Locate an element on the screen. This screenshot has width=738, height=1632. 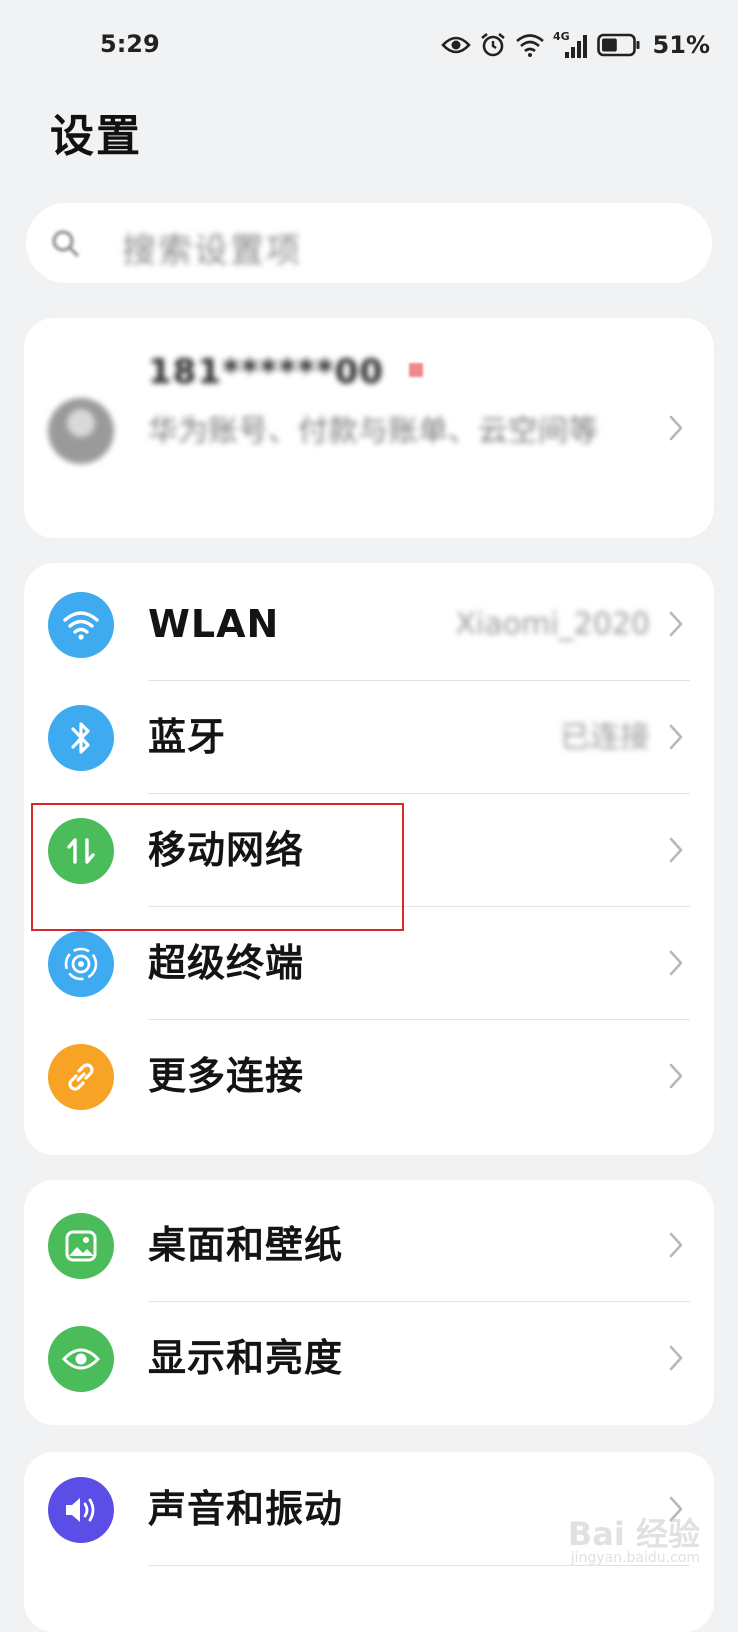
account-description: 华为账号、付款与账单、云空间等 is located at coordinates (373, 431).